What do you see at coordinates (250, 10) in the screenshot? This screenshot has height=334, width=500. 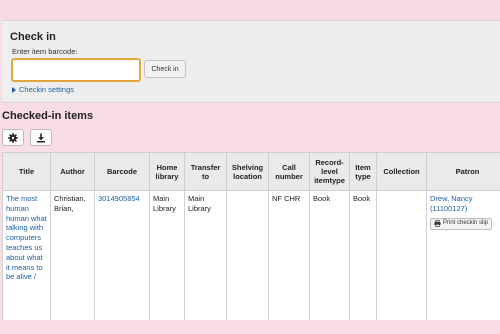 I see `page-top-strip` at bounding box center [250, 10].